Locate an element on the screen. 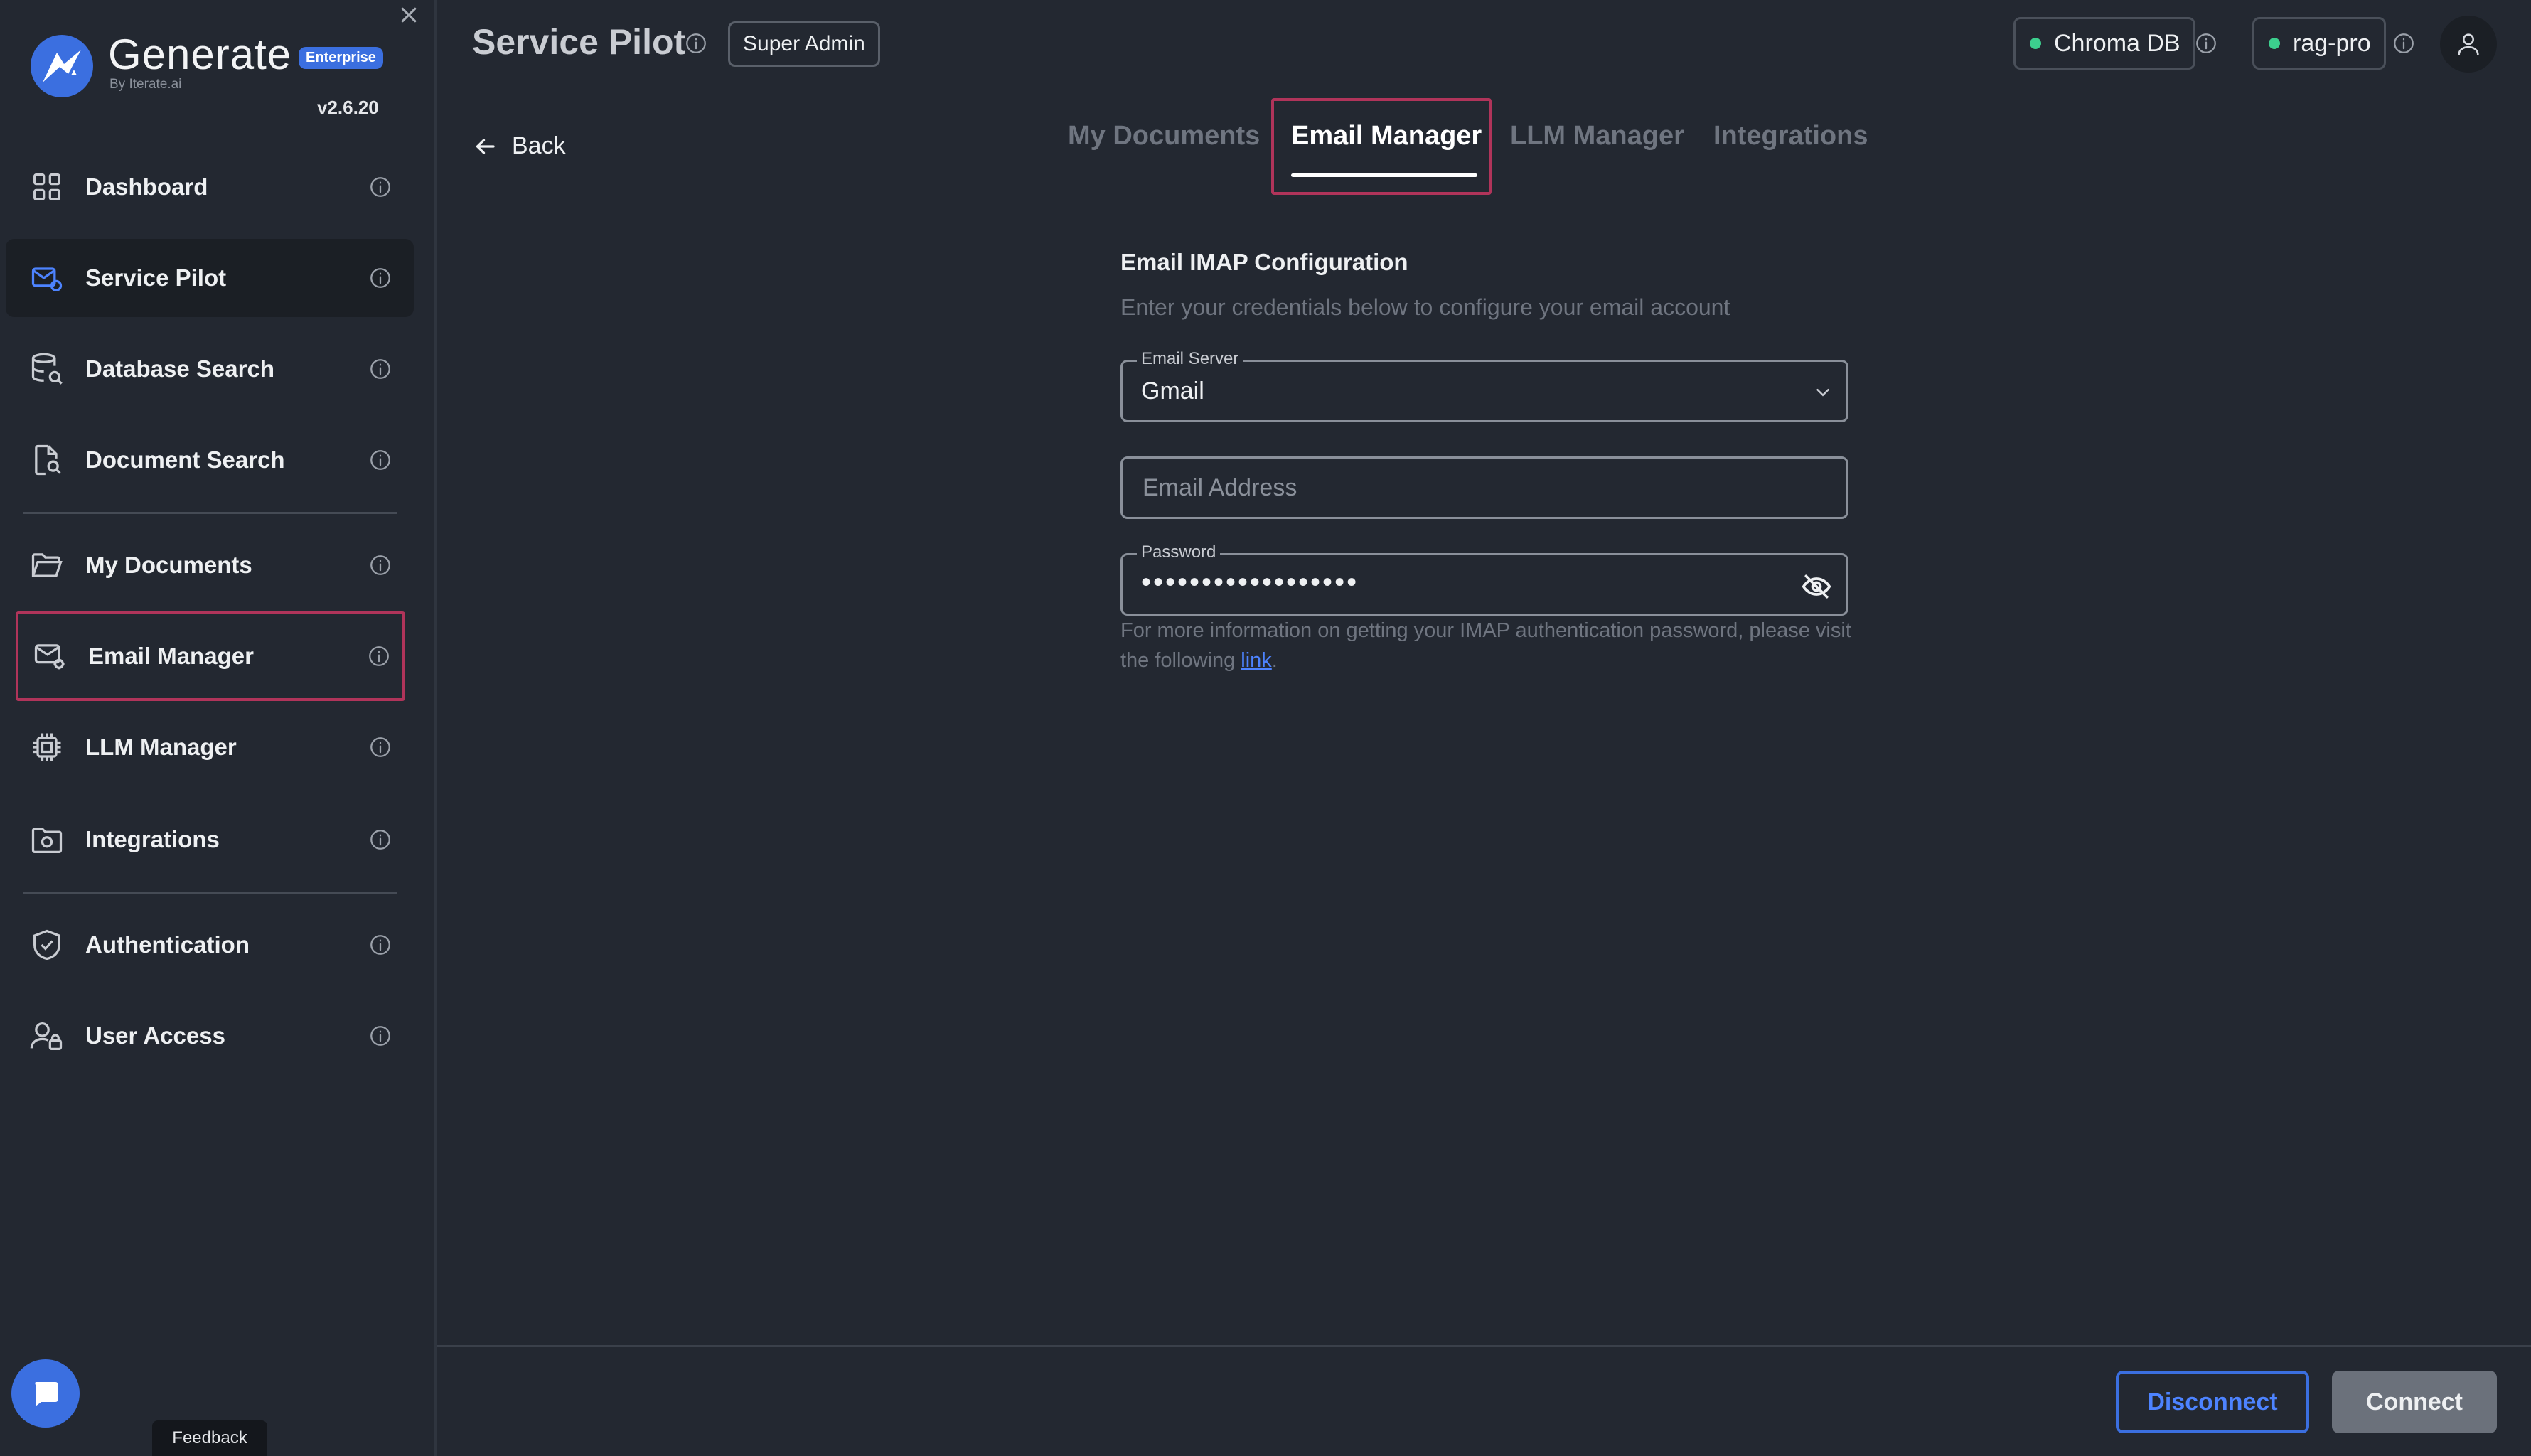 The width and height of the screenshot is (2531, 1456). disconnect-button: Disconnect is located at coordinates (2212, 1402).